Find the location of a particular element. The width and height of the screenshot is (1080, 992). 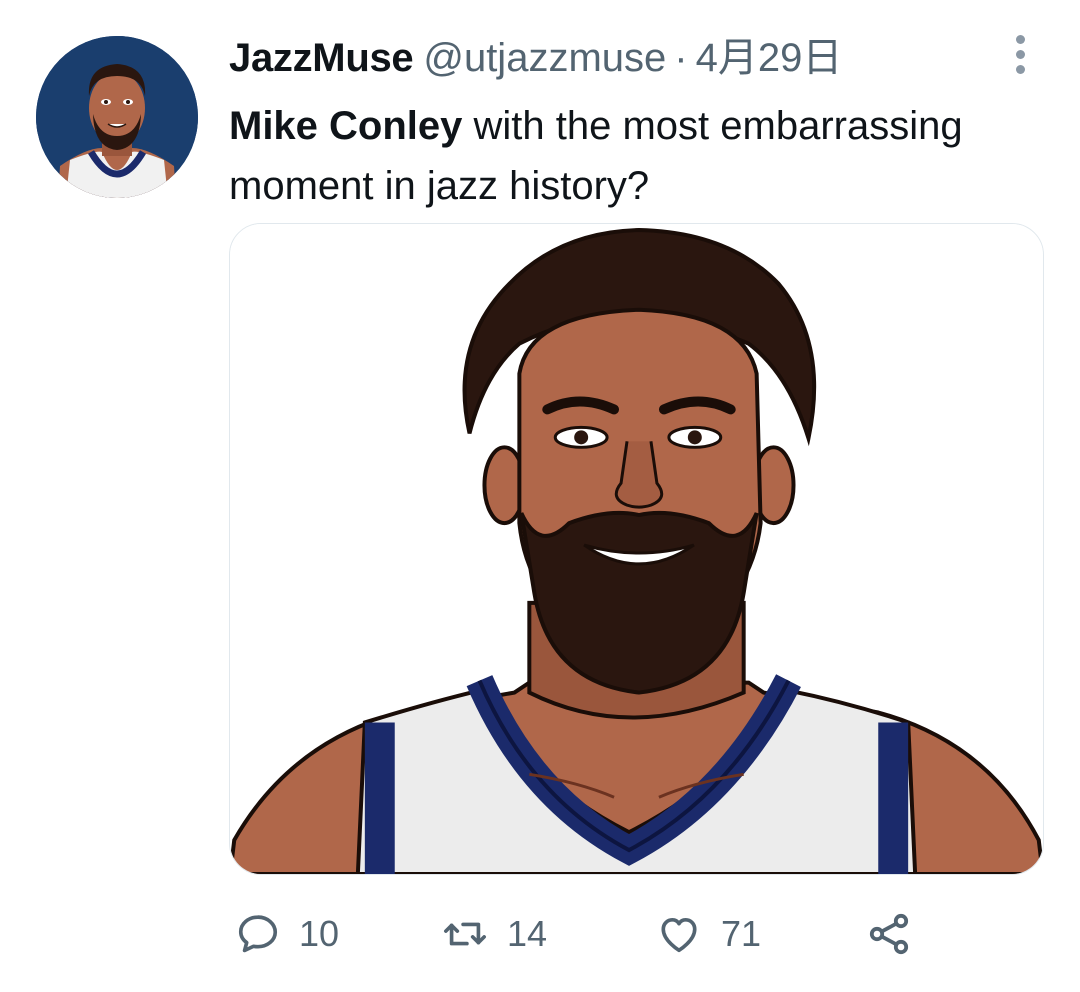

reply-button: 10 is located at coordinates (287, 934).